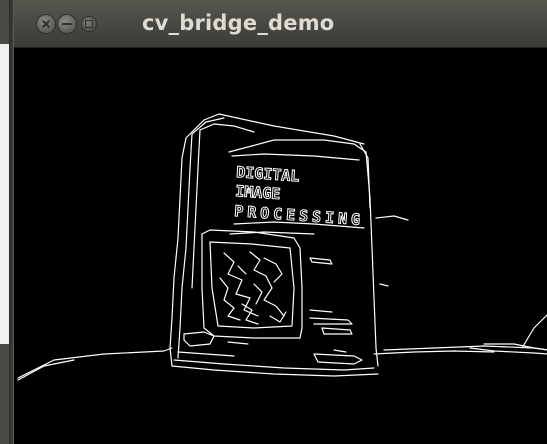  What do you see at coordinates (238, 23) in the screenshot?
I see `window-title: cv_bridge_demo` at bounding box center [238, 23].